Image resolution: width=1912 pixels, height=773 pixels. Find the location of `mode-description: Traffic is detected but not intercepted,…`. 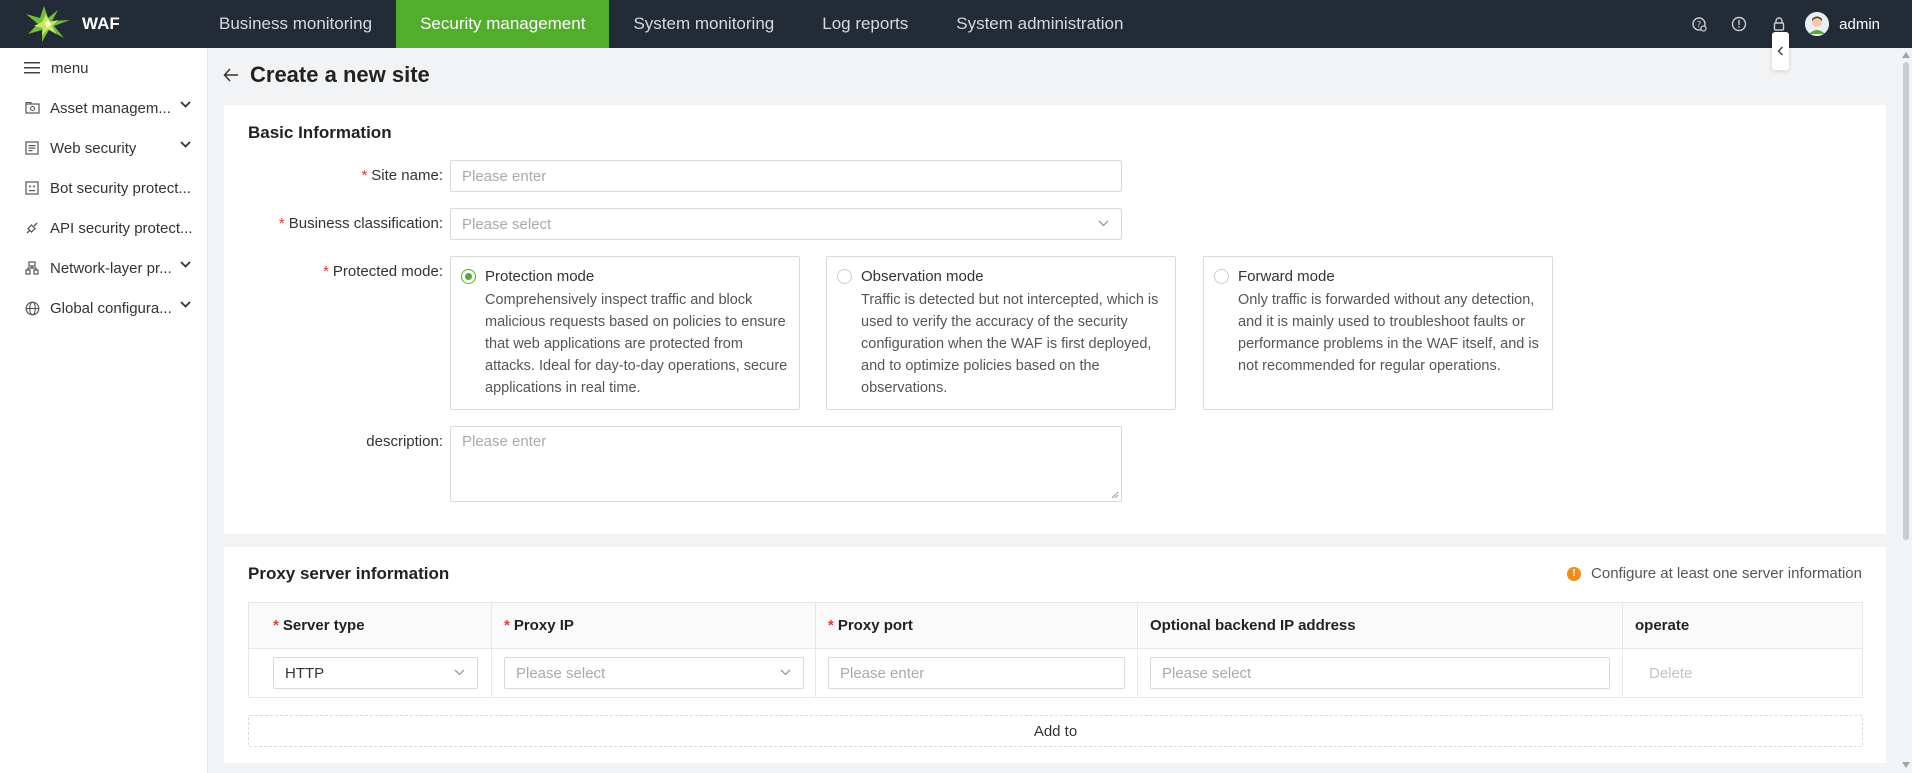

mode-description: Traffic is detected but not intercepted,… is located at coordinates (1010, 344).